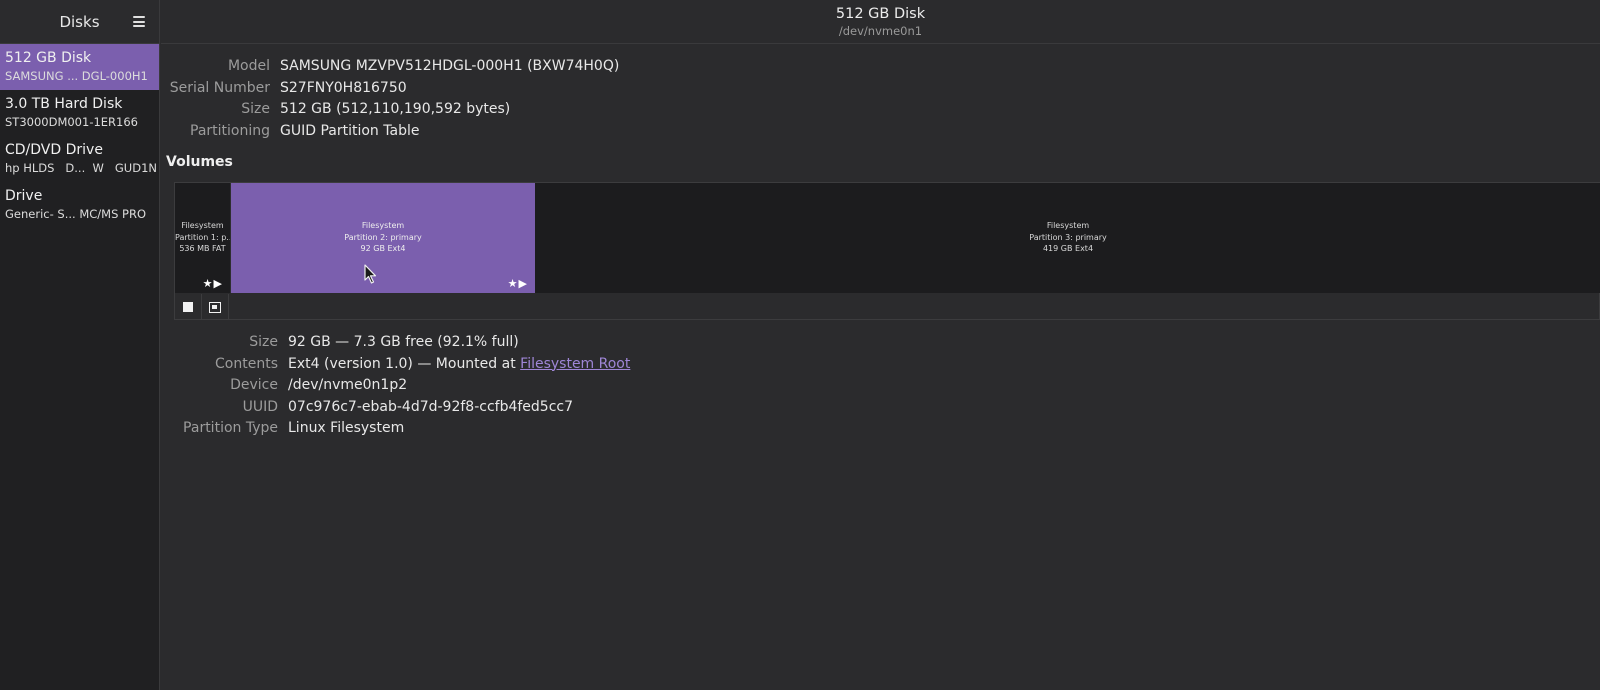 Image resolution: width=1600 pixels, height=690 pixels. Describe the element at coordinates (199, 162) in the screenshot. I see `volumes-heading: Volumes` at that location.